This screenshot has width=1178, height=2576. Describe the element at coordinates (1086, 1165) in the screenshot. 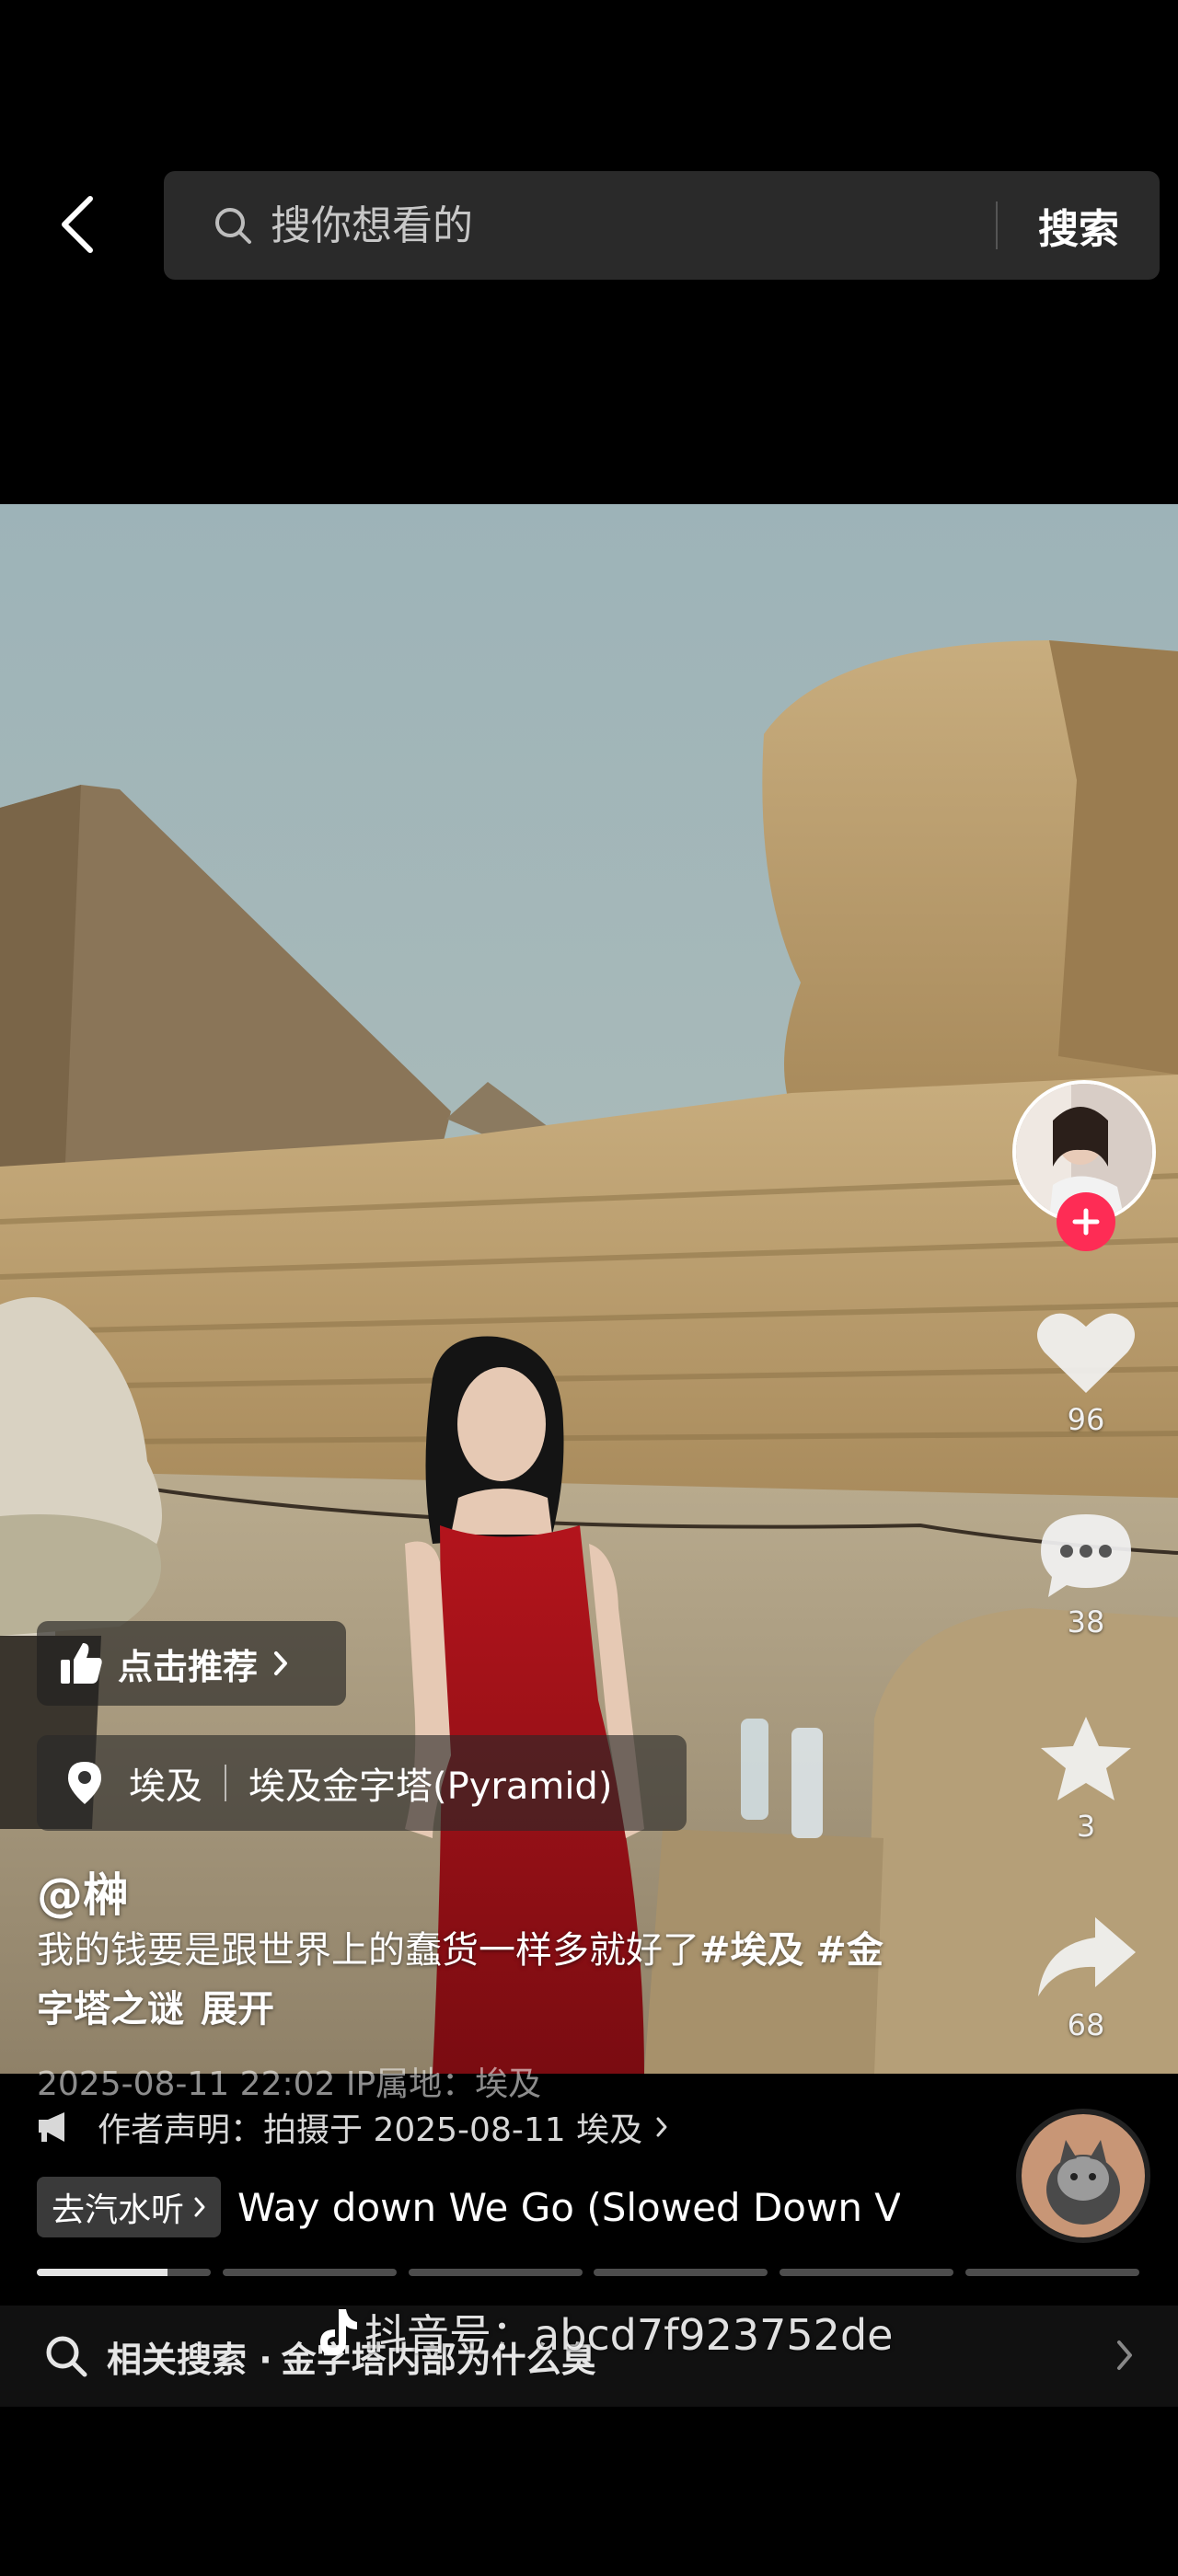

I see `author-avatar-button` at that location.